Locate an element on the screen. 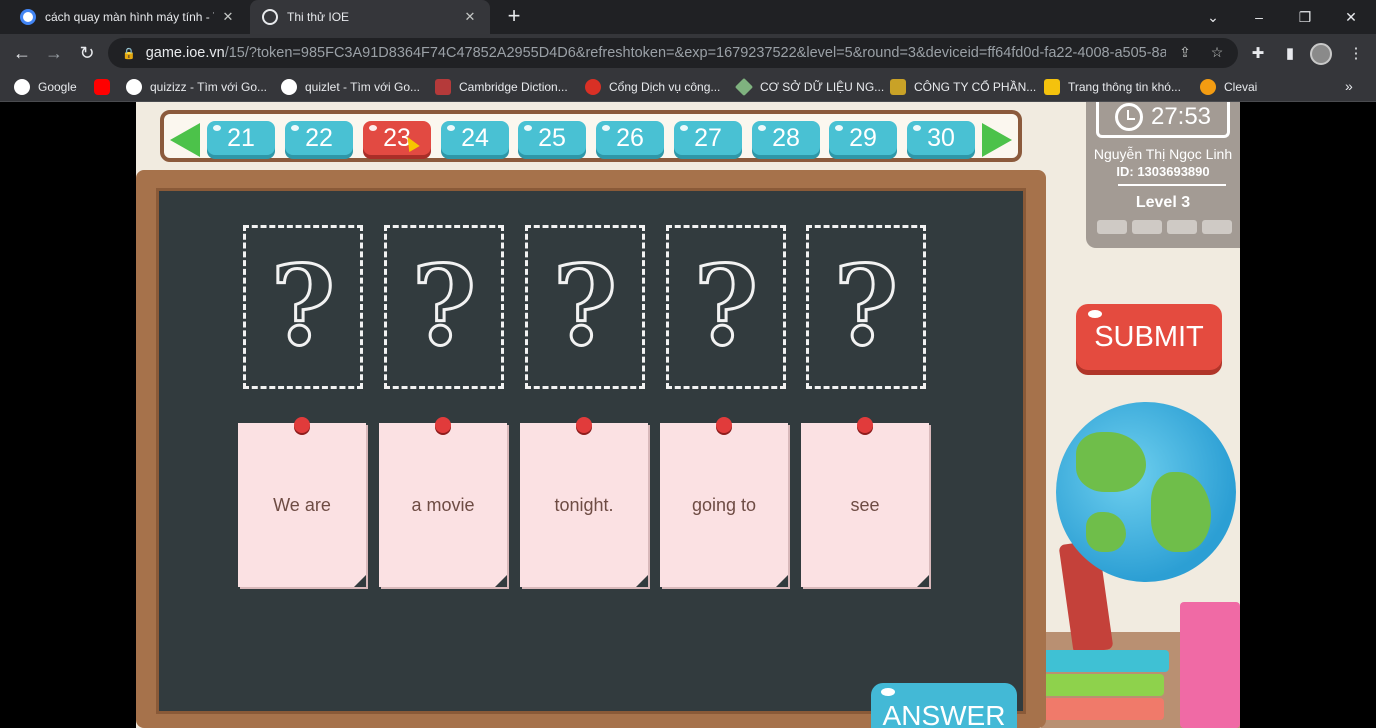 The width and height of the screenshot is (1376, 728). question-button-22: 22 is located at coordinates (319, 138).